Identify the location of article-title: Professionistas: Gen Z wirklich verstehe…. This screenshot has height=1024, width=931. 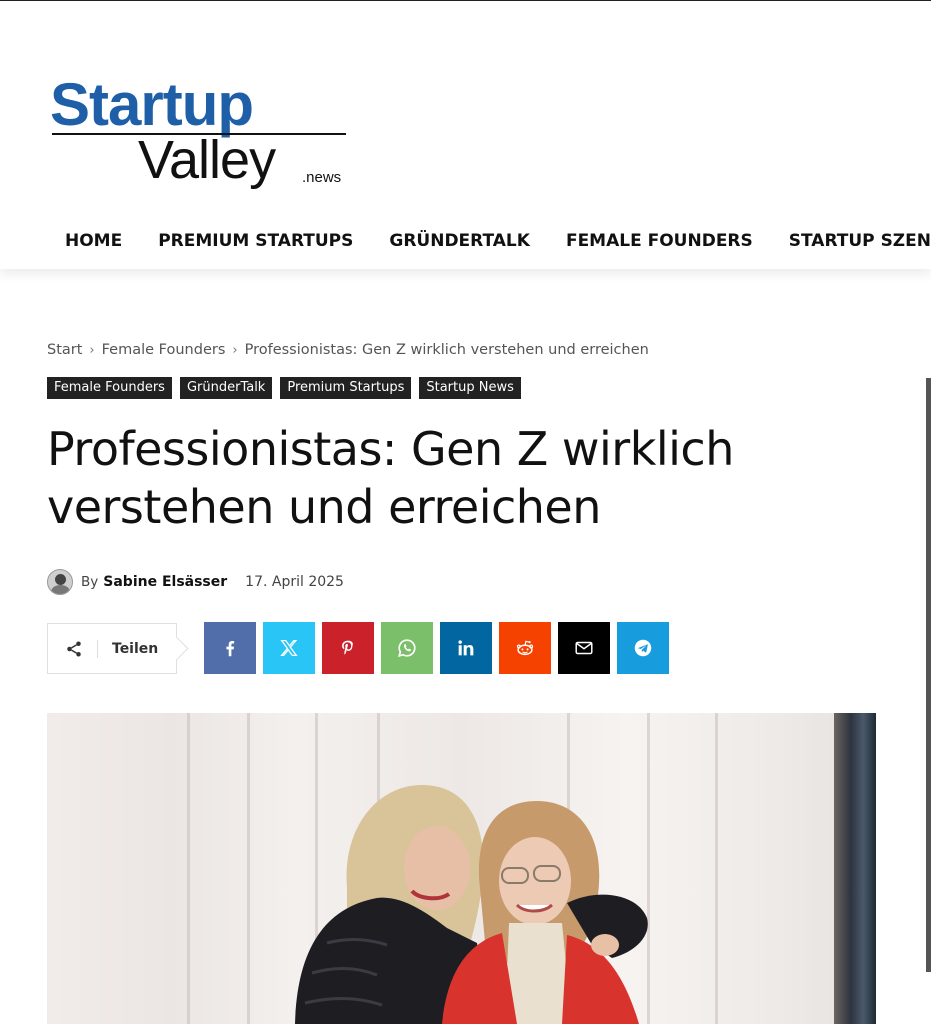
(390, 478).